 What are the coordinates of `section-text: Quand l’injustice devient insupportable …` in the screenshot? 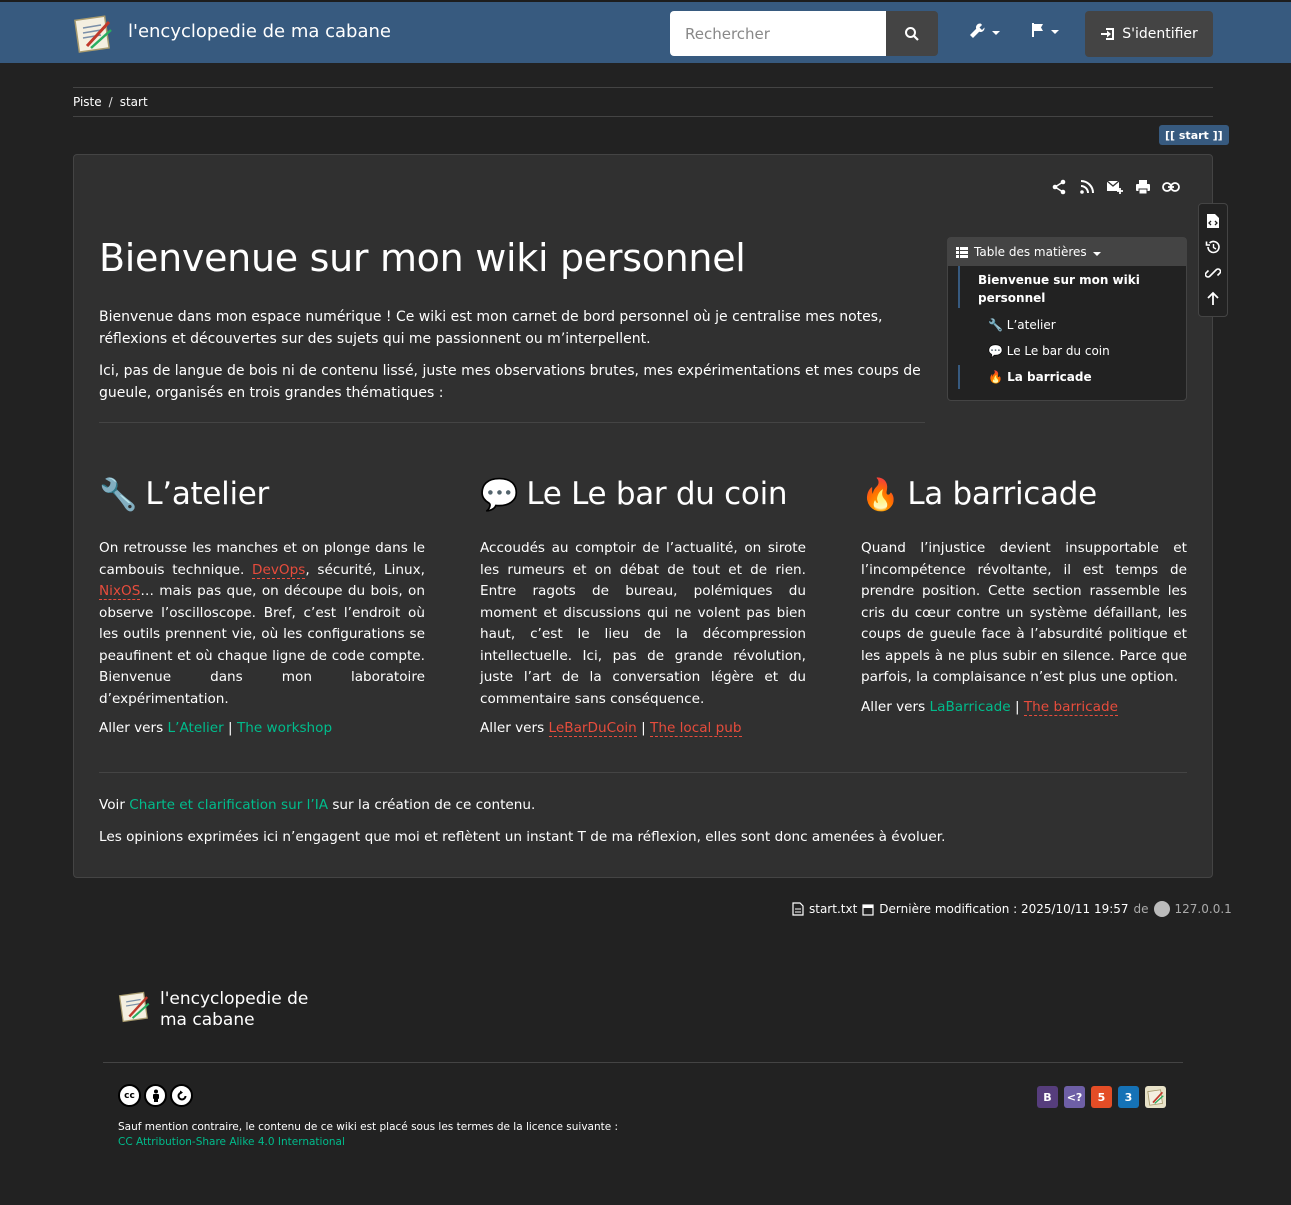 It's located at (1024, 612).